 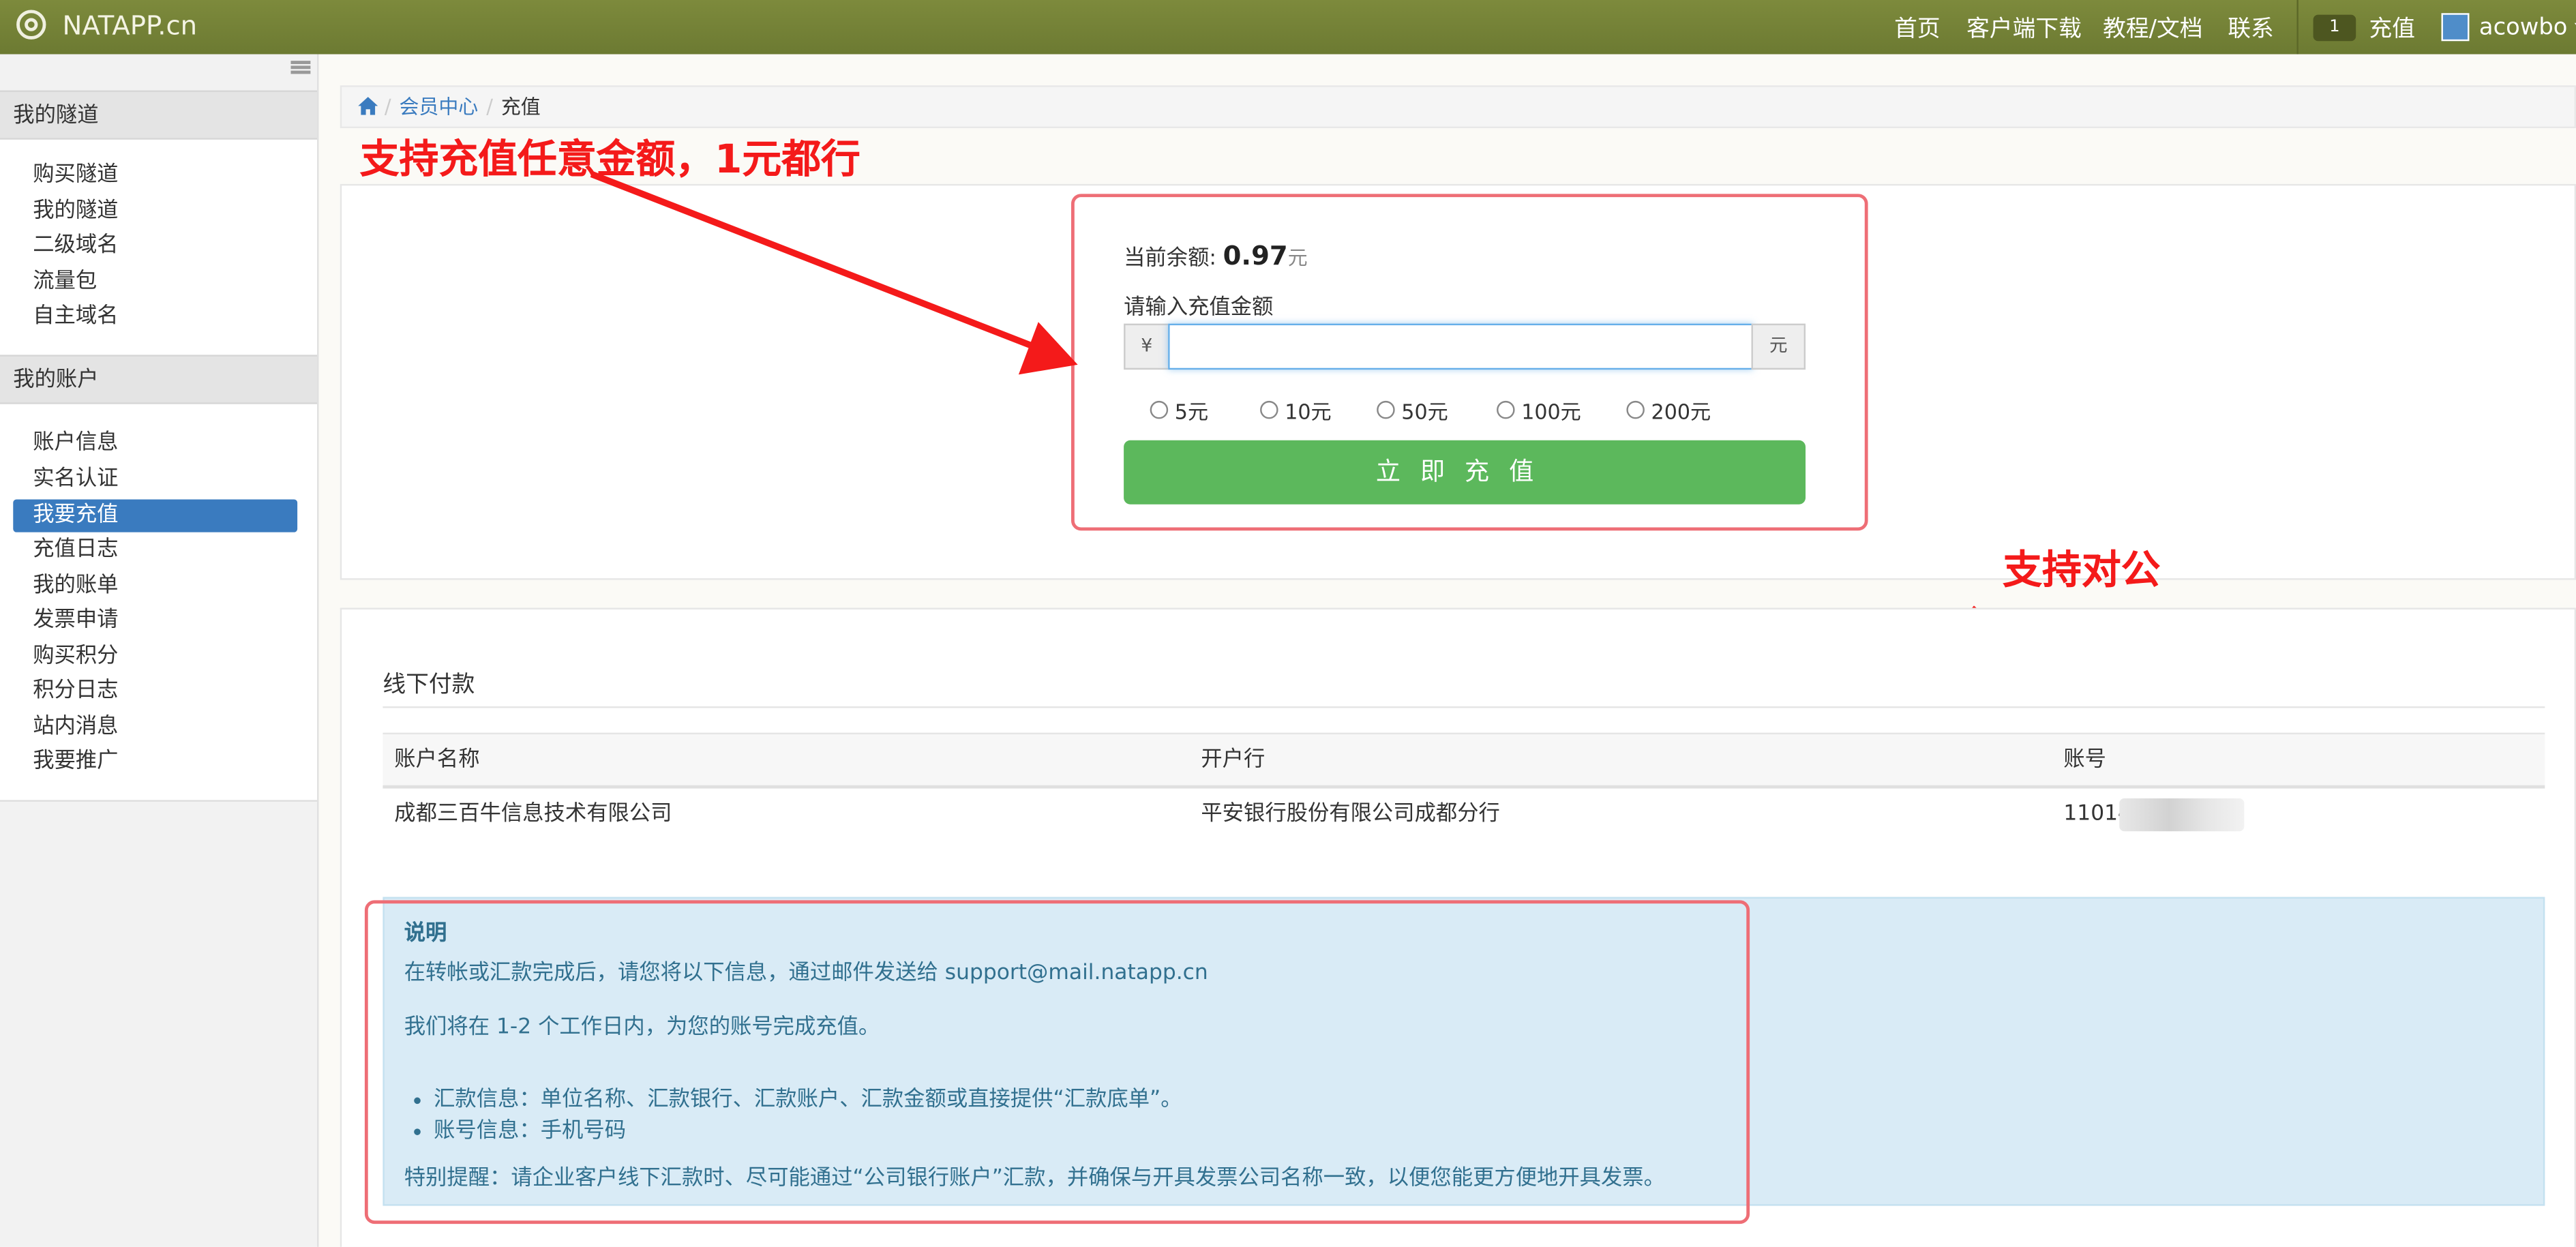 I want to click on nav-messages: 1 充值, so click(x=2364, y=27).